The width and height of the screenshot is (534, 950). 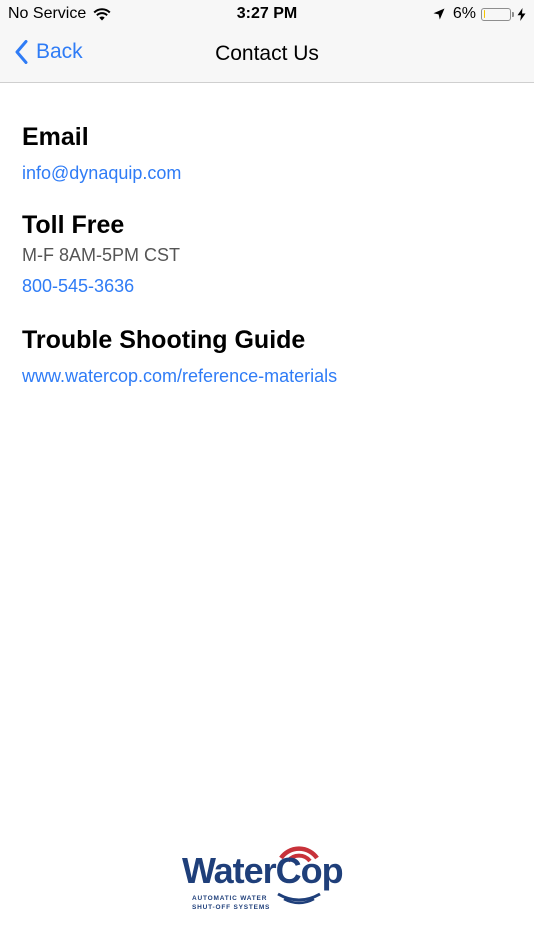 I want to click on status-bar: No Service 3:27 PM 6%, so click(x=267, y=14).